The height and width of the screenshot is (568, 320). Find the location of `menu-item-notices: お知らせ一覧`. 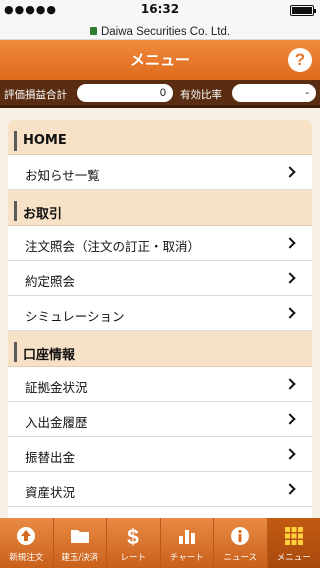

menu-item-notices: お知らせ一覧 is located at coordinates (160, 172).